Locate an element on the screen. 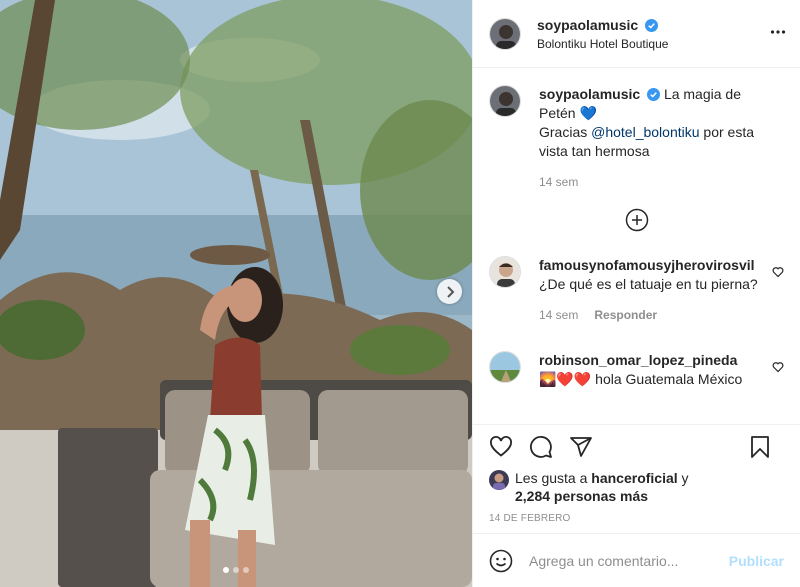 This screenshot has width=800, height=587. likes-count: 2,284 personas más is located at coordinates (581, 496).